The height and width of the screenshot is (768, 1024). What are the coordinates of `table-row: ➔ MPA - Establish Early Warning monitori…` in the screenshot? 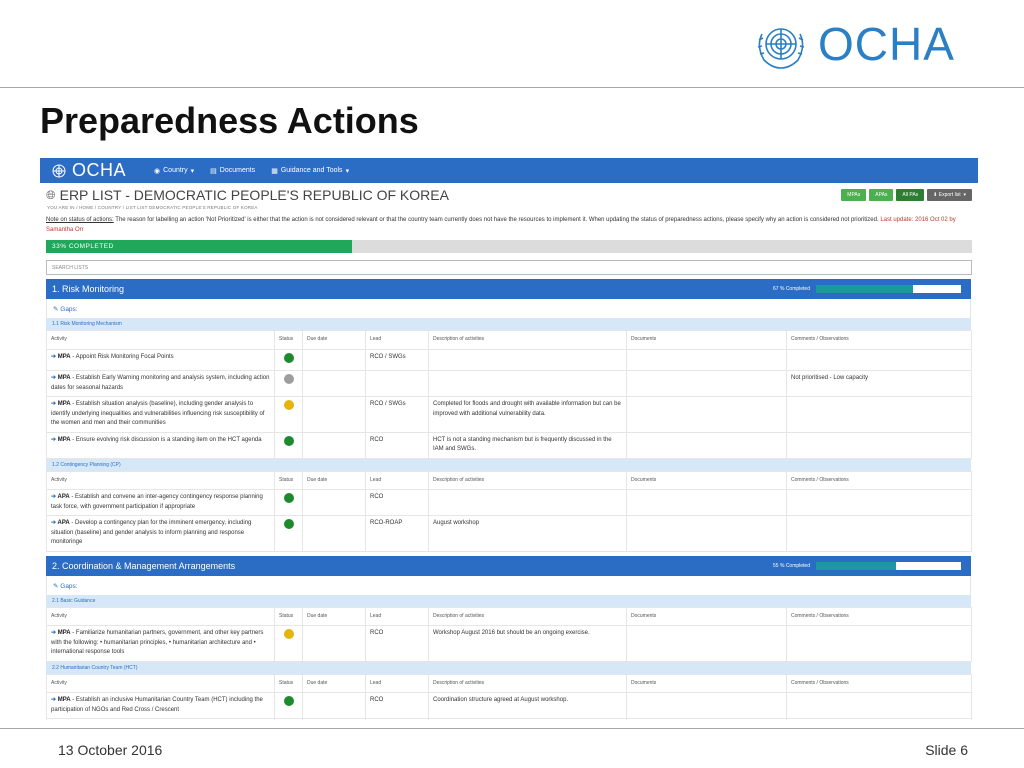 It's located at (509, 383).